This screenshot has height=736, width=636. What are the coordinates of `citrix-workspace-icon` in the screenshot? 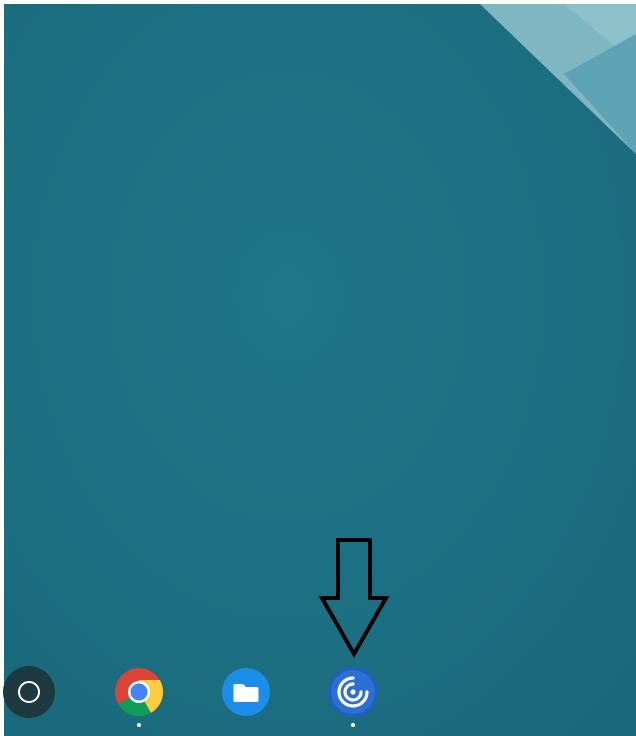 It's located at (353, 692).